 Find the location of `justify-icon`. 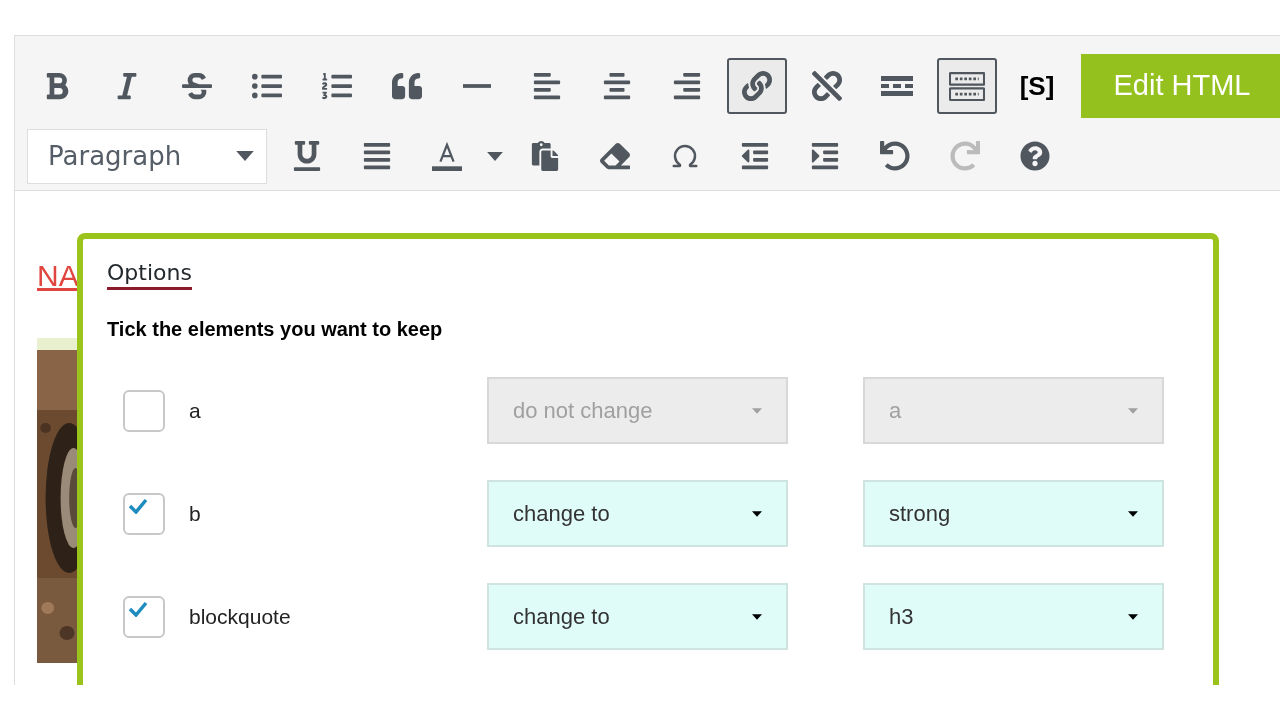

justify-icon is located at coordinates (377, 156).